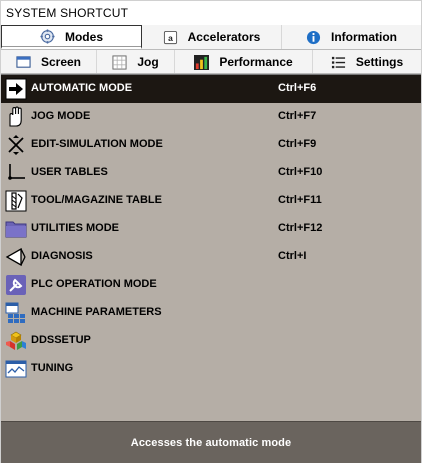 The height and width of the screenshot is (463, 422). Describe the element at coordinates (297, 116) in the screenshot. I see `item-shortcut: Ctrl+F7` at that location.